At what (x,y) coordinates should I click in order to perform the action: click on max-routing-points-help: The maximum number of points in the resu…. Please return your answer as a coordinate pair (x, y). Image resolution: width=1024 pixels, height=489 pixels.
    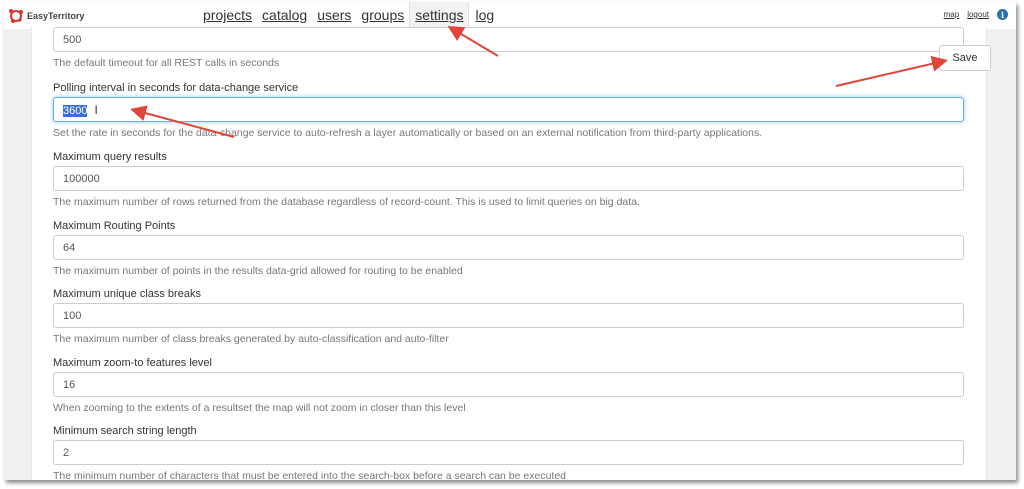
    Looking at the image, I should click on (258, 271).